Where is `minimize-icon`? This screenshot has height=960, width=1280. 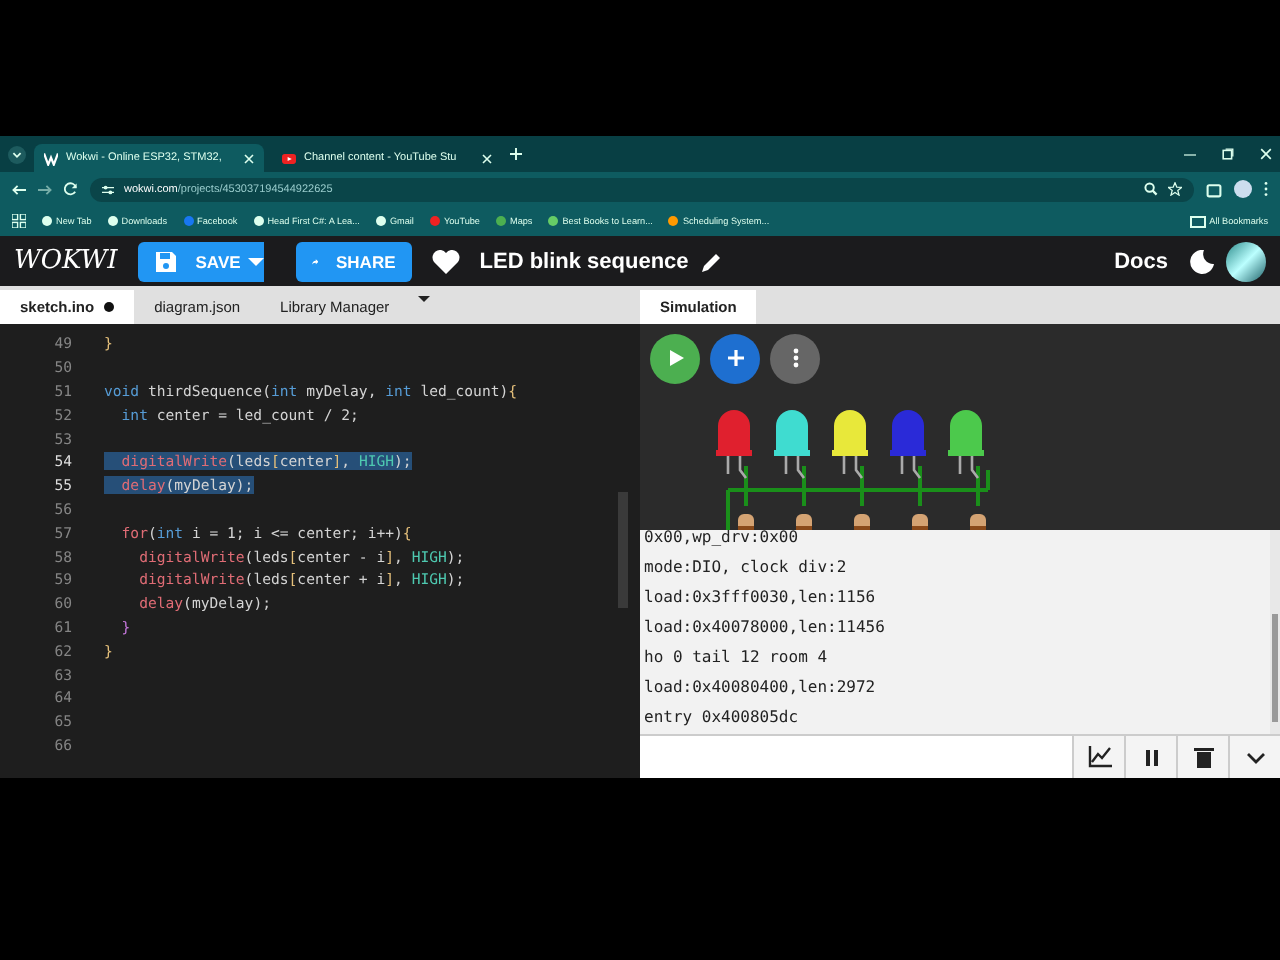 minimize-icon is located at coordinates (1190, 154).